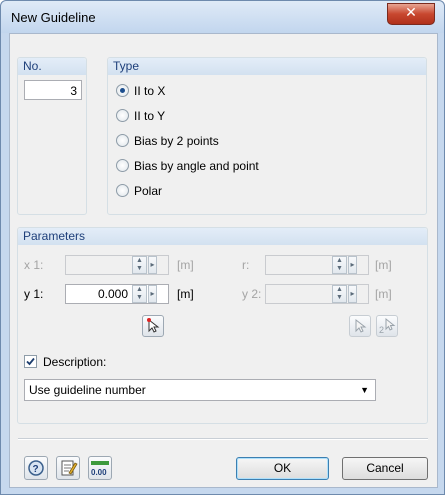  I want to click on description-label: Description:, so click(75, 362).